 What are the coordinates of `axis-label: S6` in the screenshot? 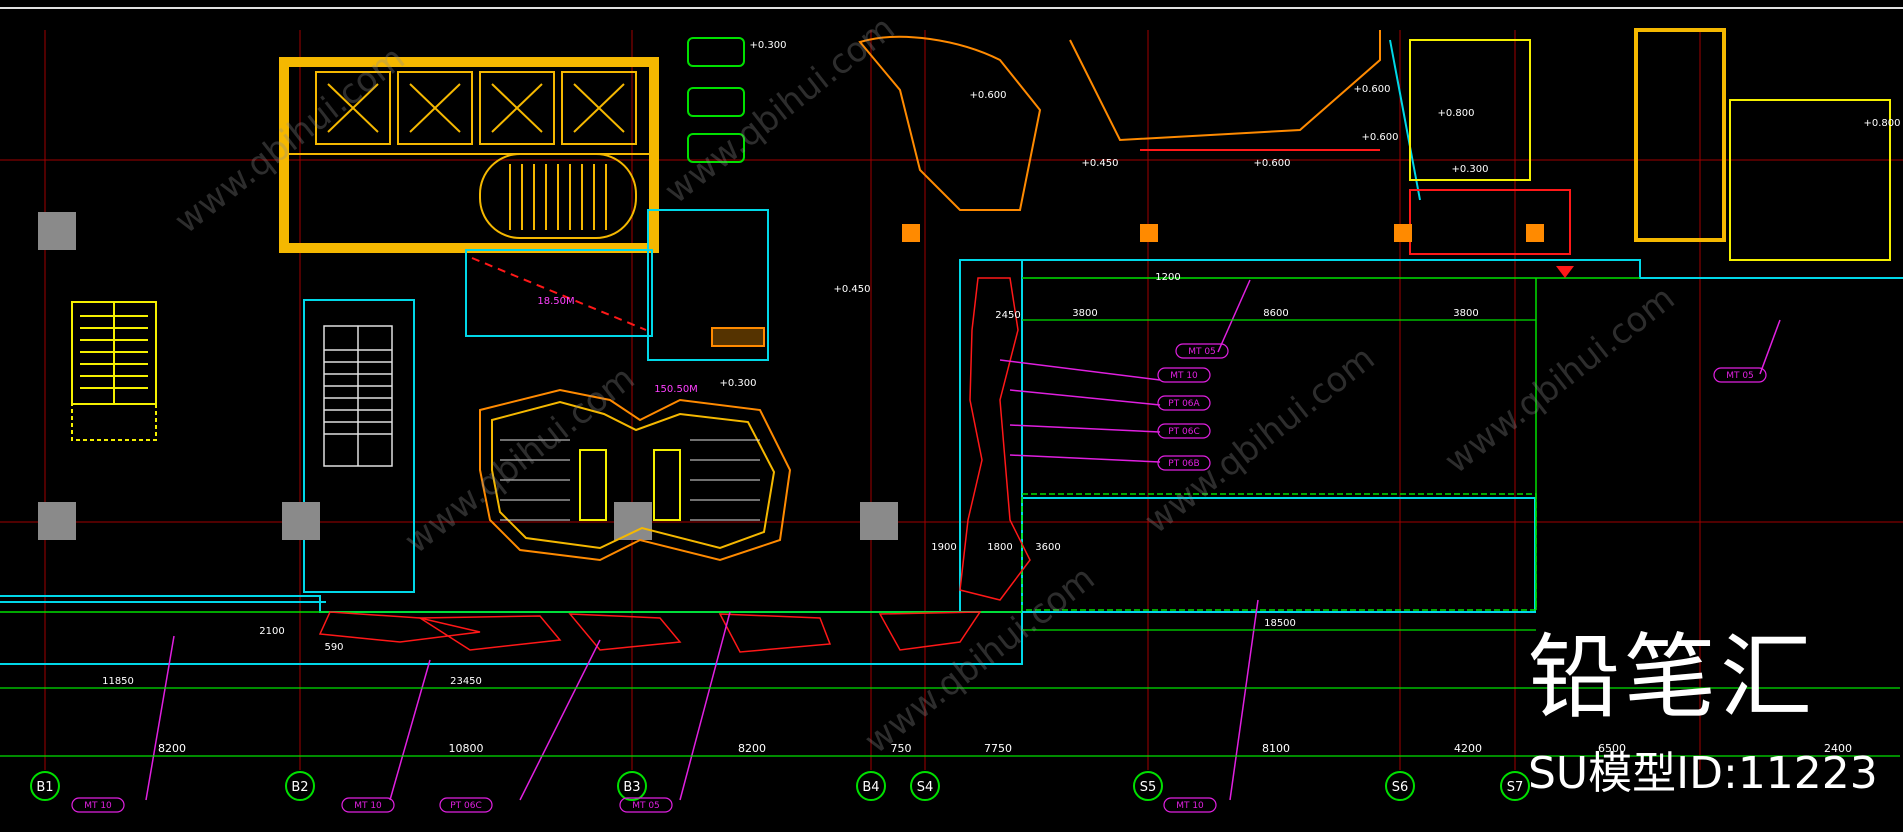 It's located at (1400, 787).